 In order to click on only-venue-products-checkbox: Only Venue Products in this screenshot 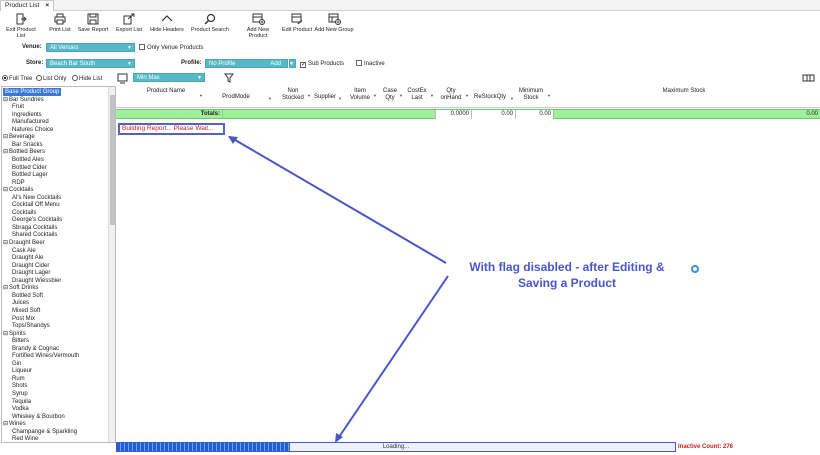, I will do `click(171, 48)`.